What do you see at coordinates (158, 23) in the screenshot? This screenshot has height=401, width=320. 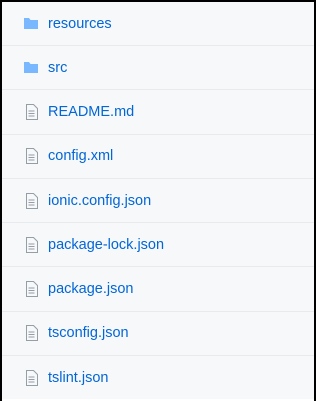 I see `list-item-resources: resources` at bounding box center [158, 23].